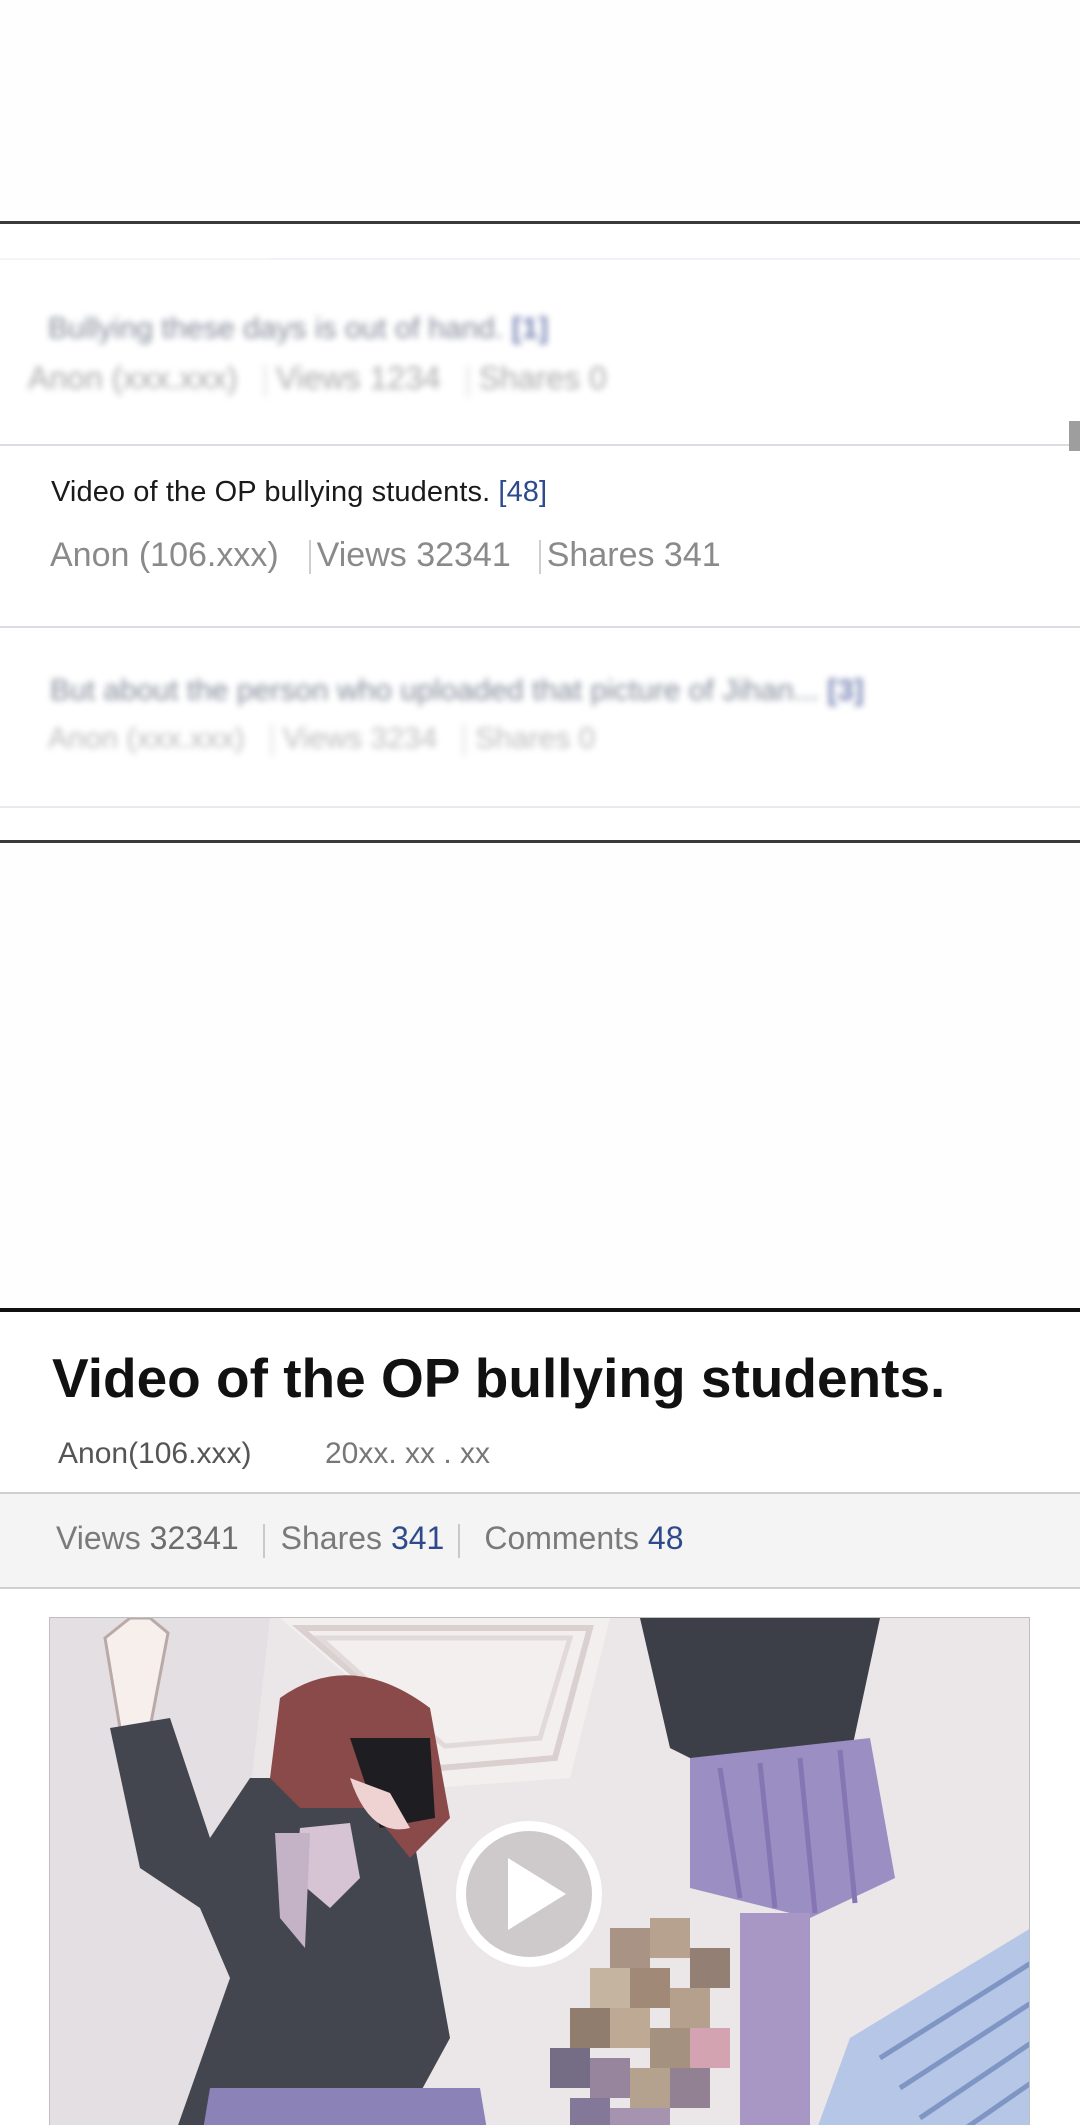 This screenshot has height=2125, width=1080. What do you see at coordinates (98, 1538) in the screenshot?
I see `views-label: Views` at bounding box center [98, 1538].